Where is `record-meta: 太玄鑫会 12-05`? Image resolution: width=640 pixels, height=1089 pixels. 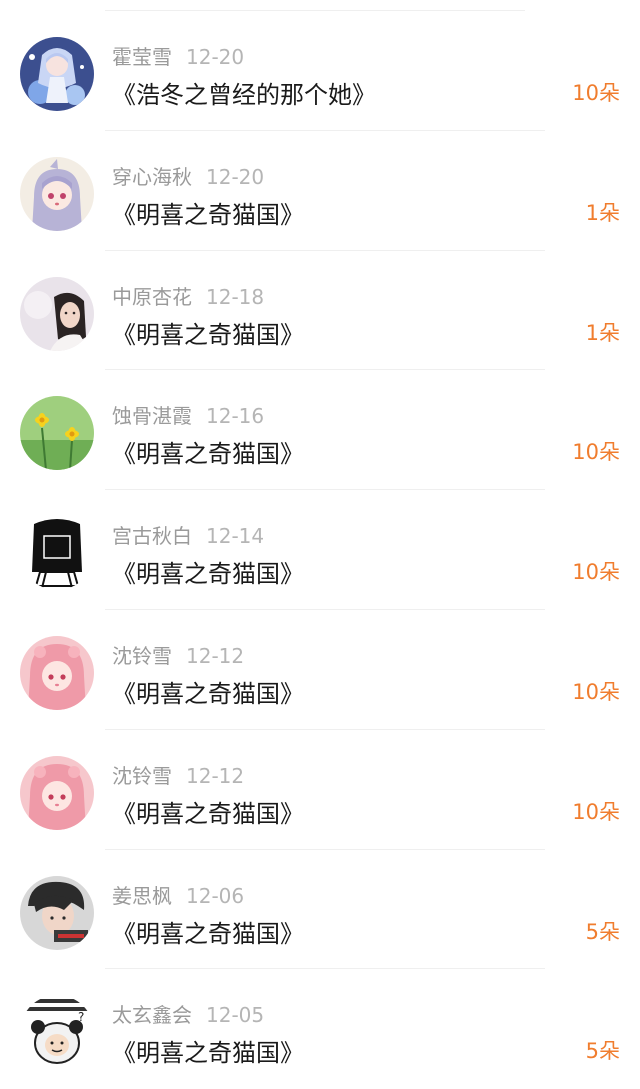
record-meta: 太玄鑫会 12-05 is located at coordinates (188, 1013).